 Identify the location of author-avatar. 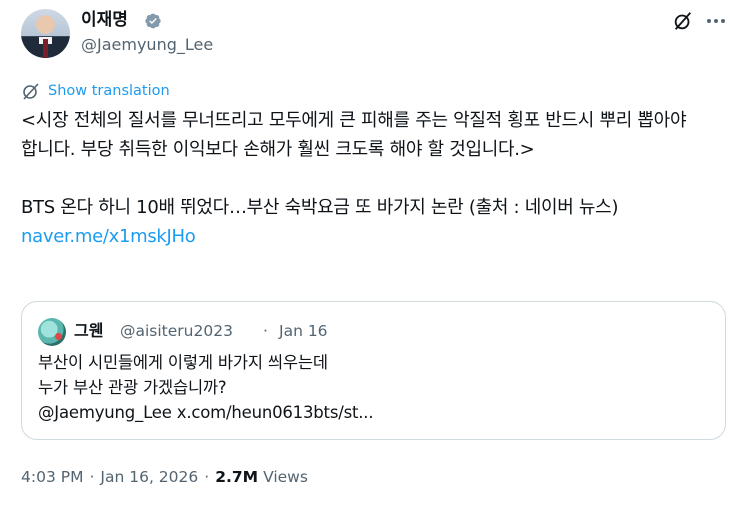
(45, 33).